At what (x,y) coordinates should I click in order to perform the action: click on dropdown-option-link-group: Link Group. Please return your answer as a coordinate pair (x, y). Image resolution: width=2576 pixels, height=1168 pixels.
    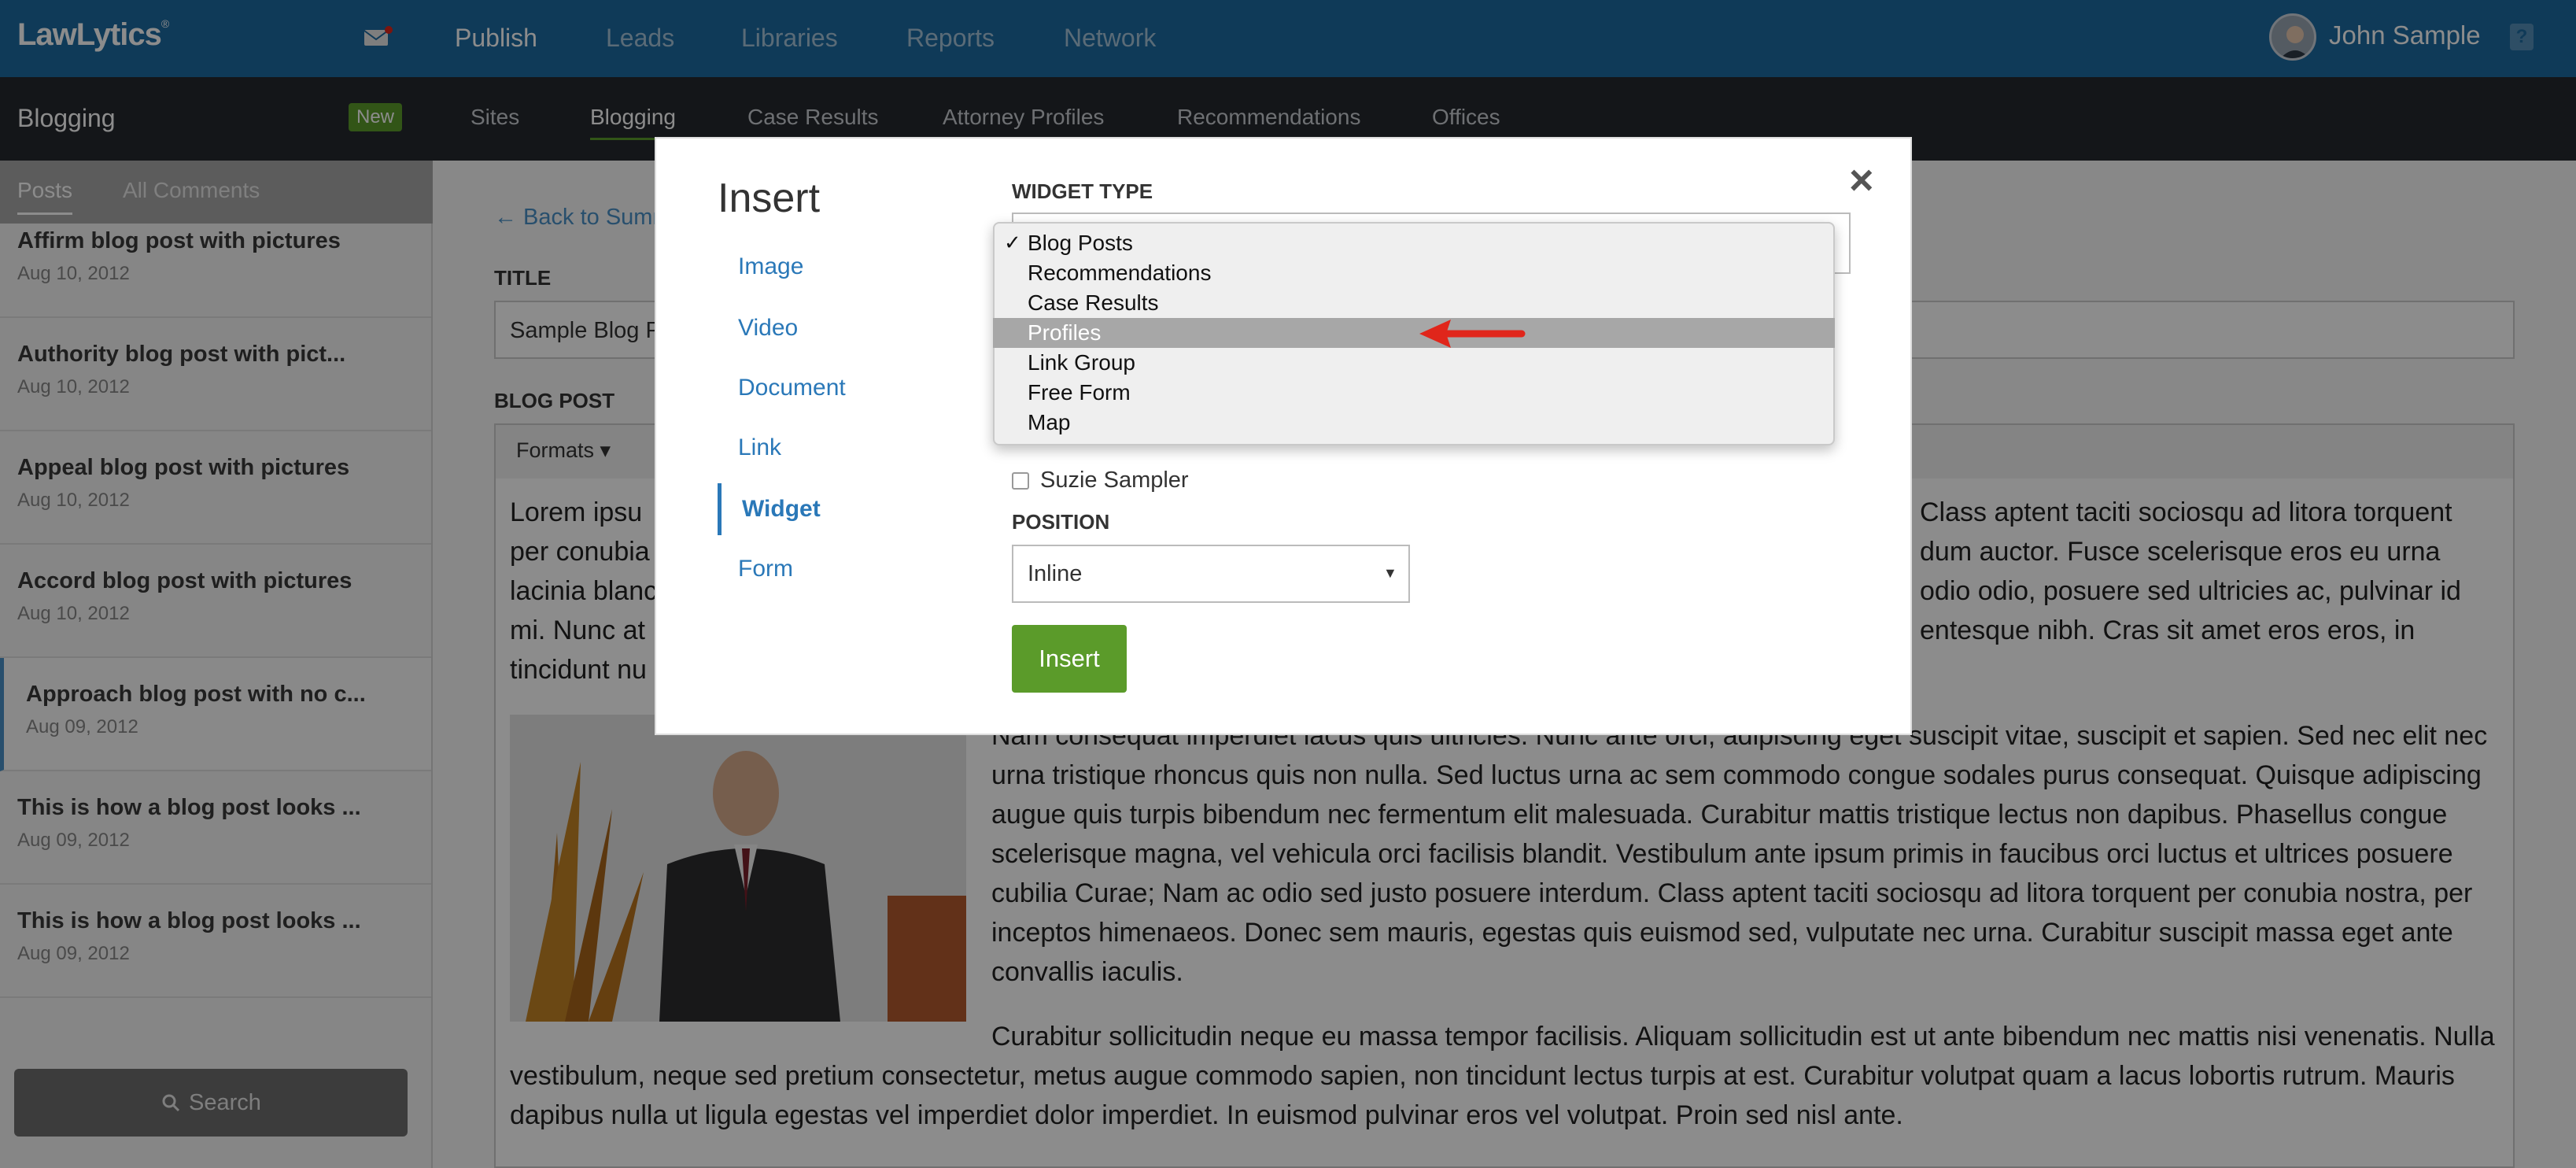
    Looking at the image, I should click on (1414, 363).